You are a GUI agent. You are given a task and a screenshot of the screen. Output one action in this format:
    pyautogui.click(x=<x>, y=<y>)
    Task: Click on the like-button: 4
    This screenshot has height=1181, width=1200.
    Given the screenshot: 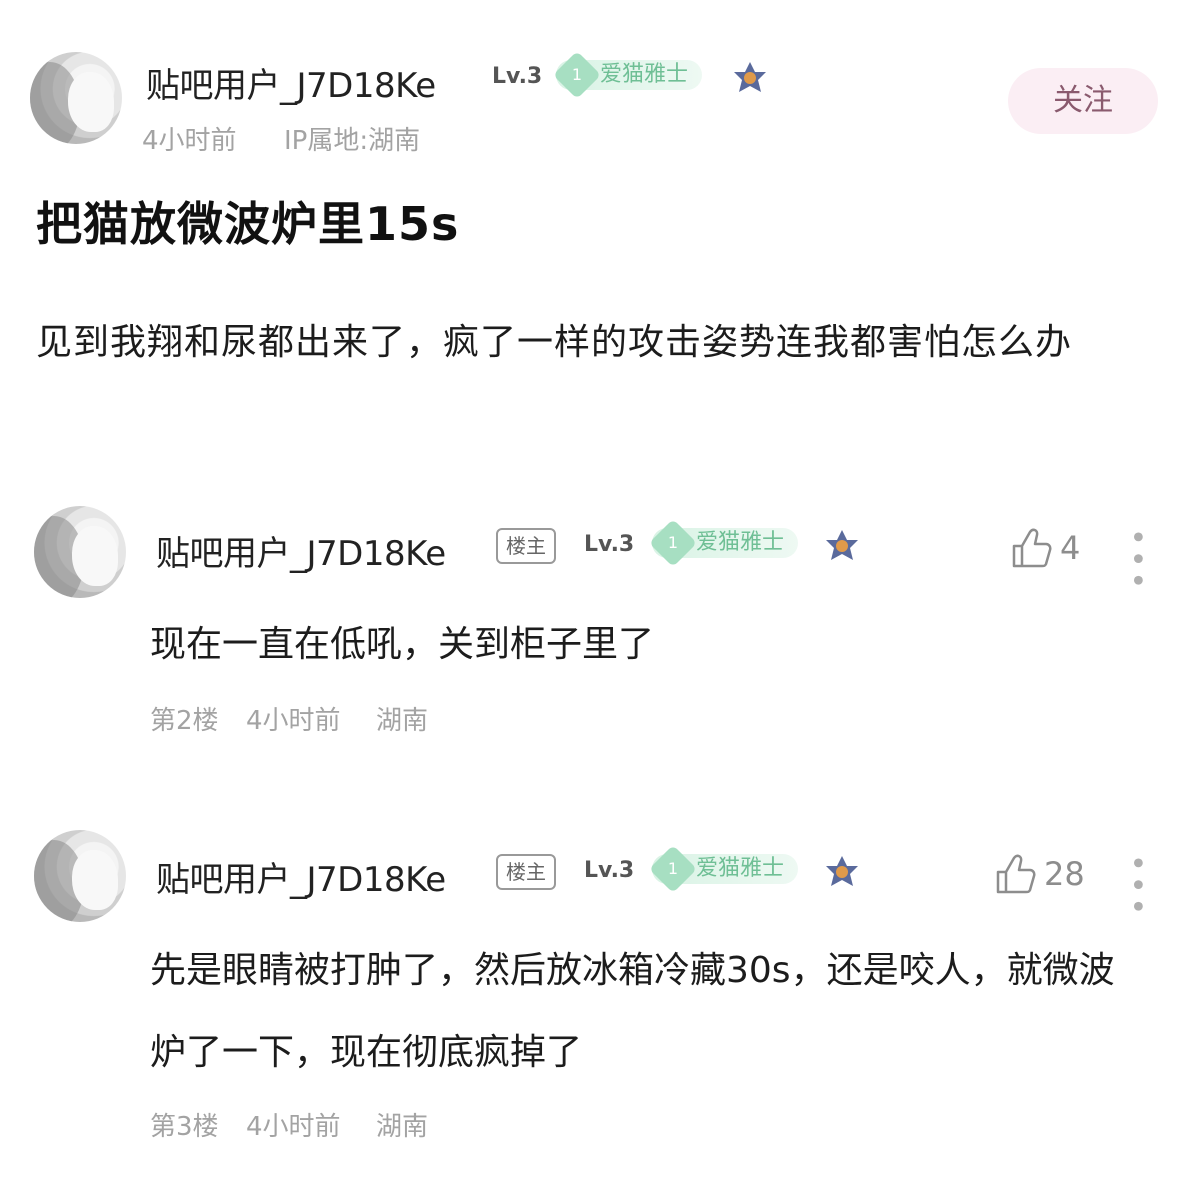 What is the action you would take?
    pyautogui.click(x=1045, y=548)
    